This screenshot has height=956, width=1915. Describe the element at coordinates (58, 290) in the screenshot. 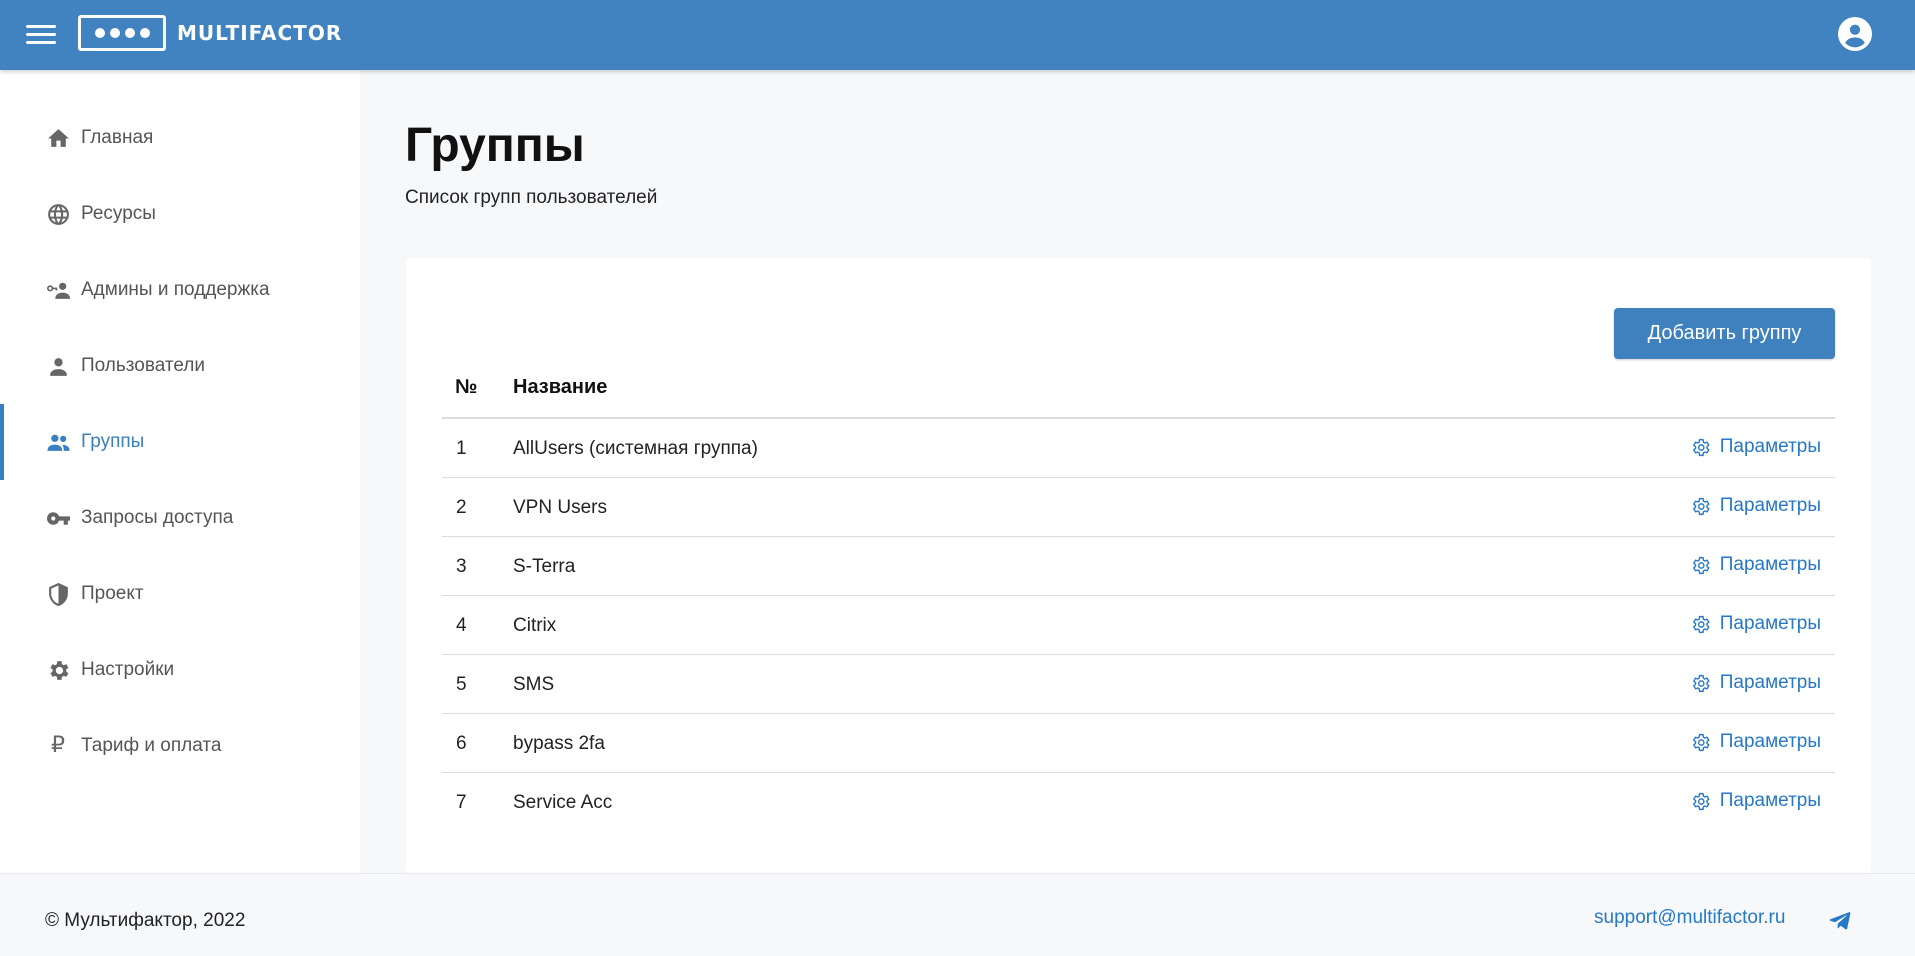

I see `admin-key-user-icon` at that location.